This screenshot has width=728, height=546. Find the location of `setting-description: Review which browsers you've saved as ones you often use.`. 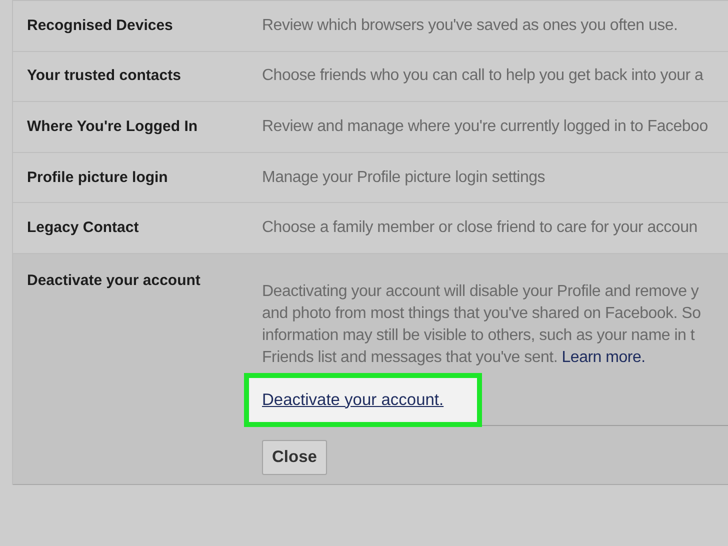

setting-description: Review which browsers you've saved as ones you often use. is located at coordinates (470, 26).